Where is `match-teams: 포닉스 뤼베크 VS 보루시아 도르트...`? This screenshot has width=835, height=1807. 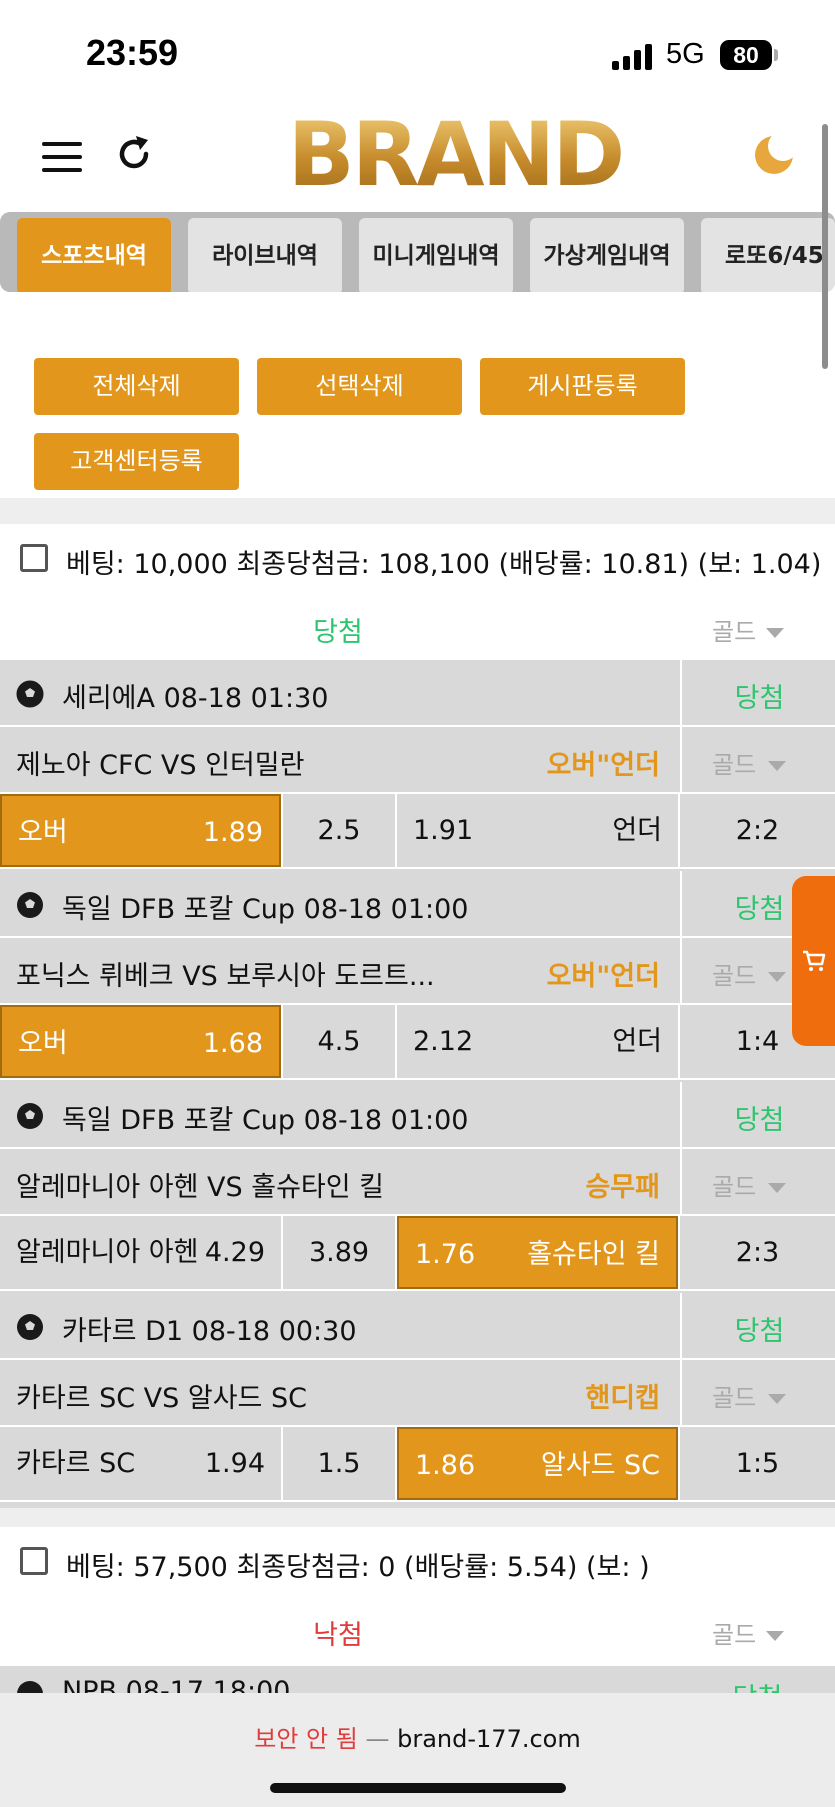
match-teams: 포닉스 뤼베크 VS 보루시아 도르트... is located at coordinates (225, 976).